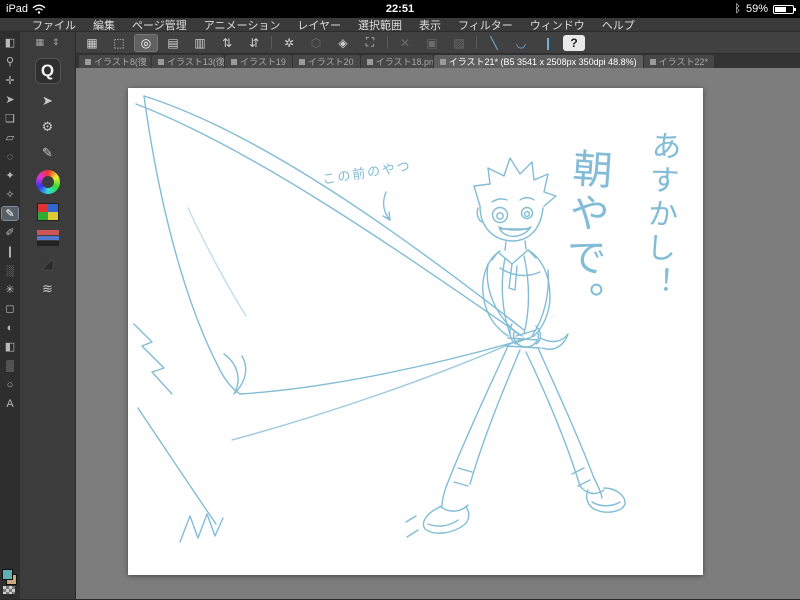 Image resolution: width=800 pixels, height=600 pixels. I want to click on canvas-tab: イラスト22*, so click(678, 61).